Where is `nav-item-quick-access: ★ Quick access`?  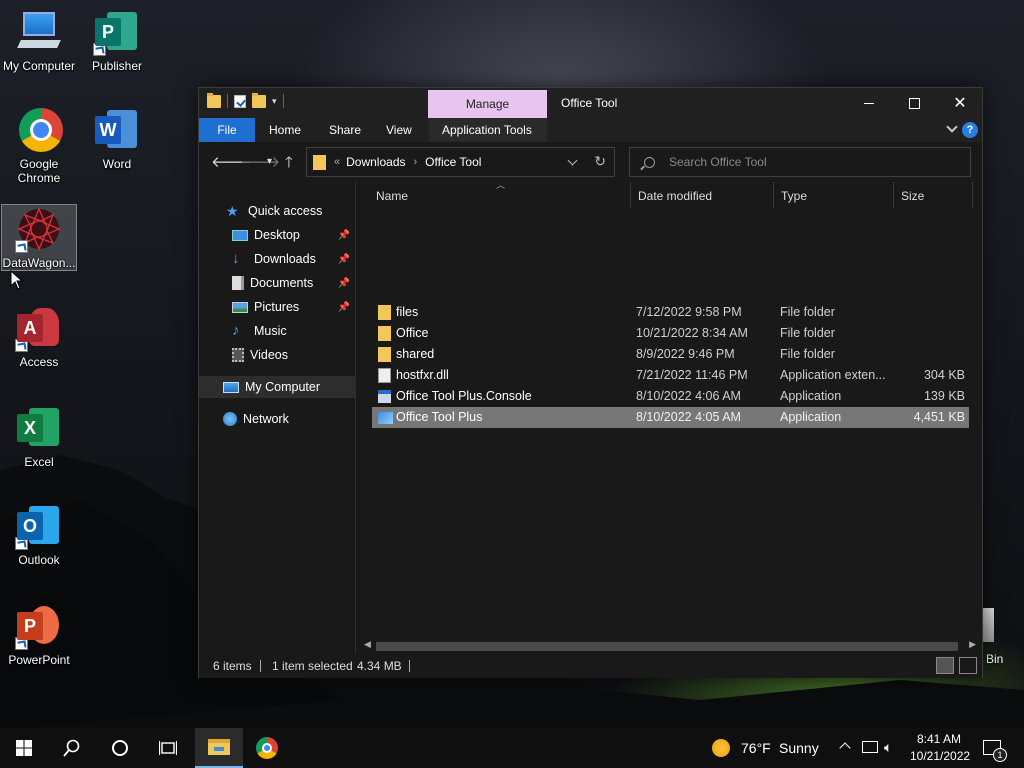 nav-item-quick-access: ★ Quick access is located at coordinates (277, 211).